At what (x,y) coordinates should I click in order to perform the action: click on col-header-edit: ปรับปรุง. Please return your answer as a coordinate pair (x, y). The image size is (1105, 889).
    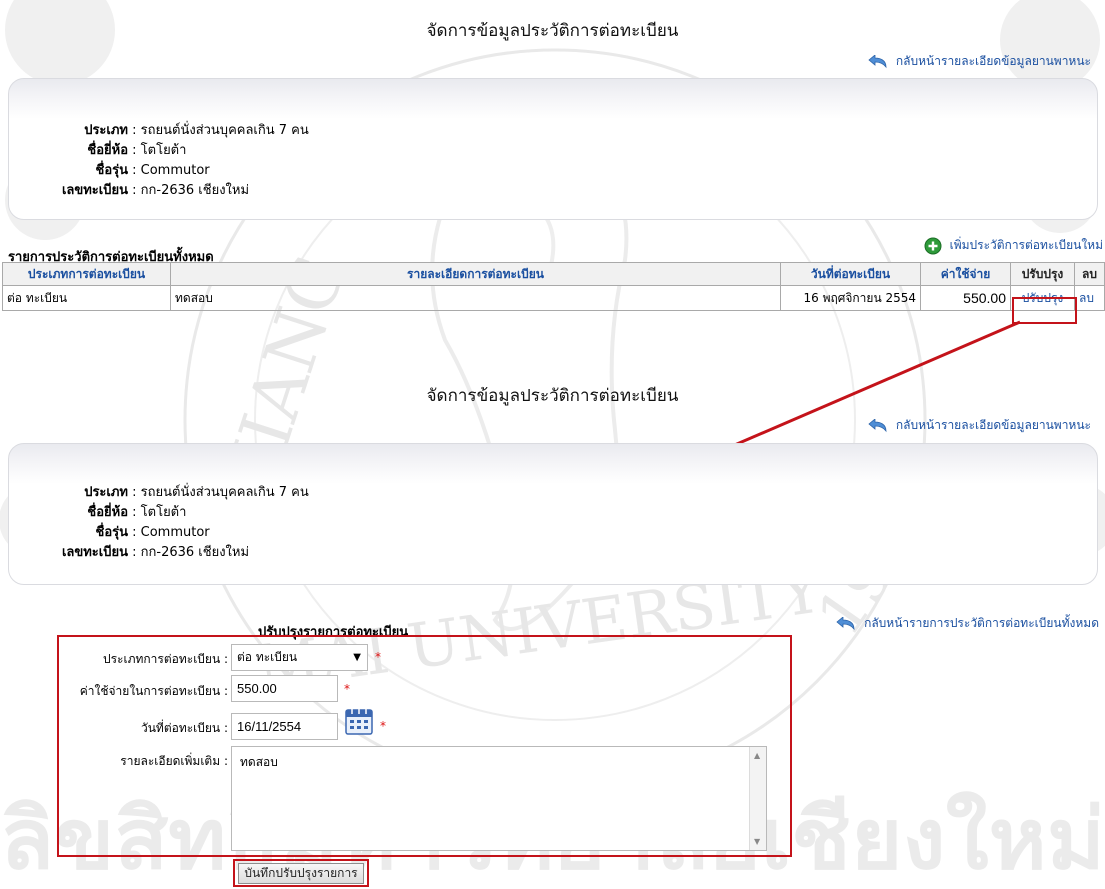
    Looking at the image, I should click on (1042, 274).